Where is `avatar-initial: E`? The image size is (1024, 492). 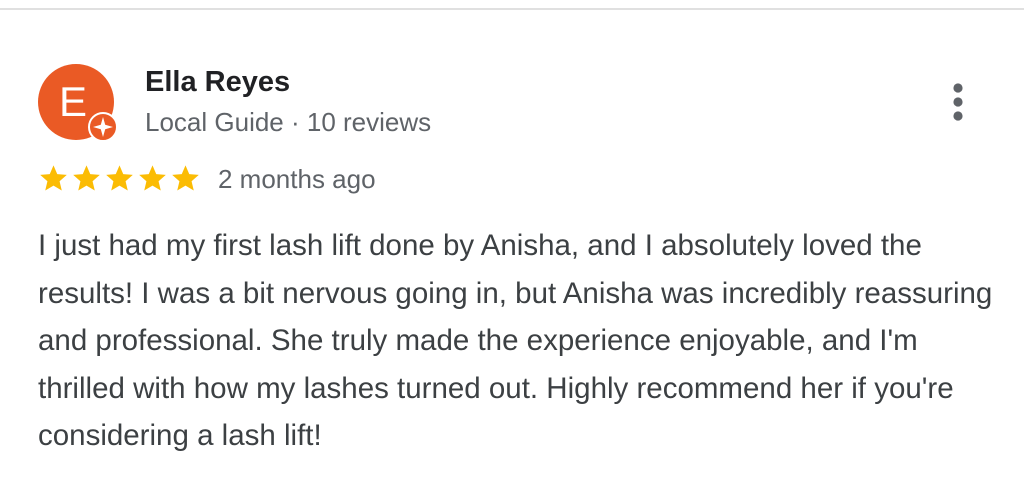
avatar-initial: E is located at coordinates (72, 101).